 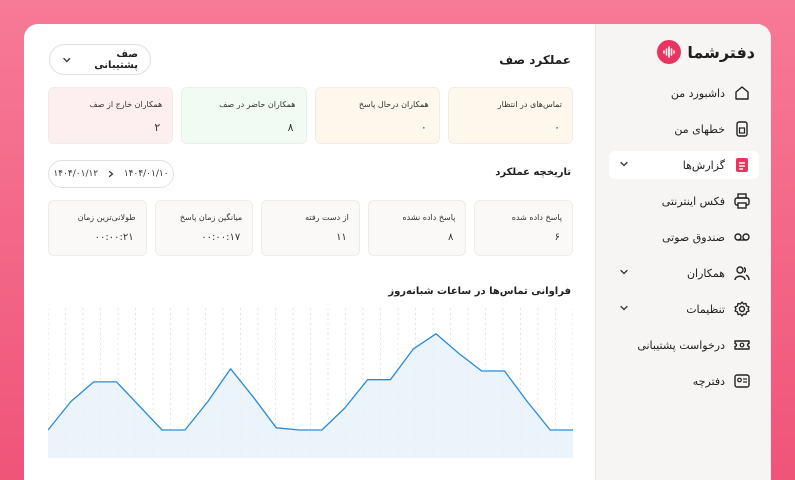 What do you see at coordinates (377, 115) in the screenshot?
I see `stat-card: همکاران درحال پاسخ ۰` at bounding box center [377, 115].